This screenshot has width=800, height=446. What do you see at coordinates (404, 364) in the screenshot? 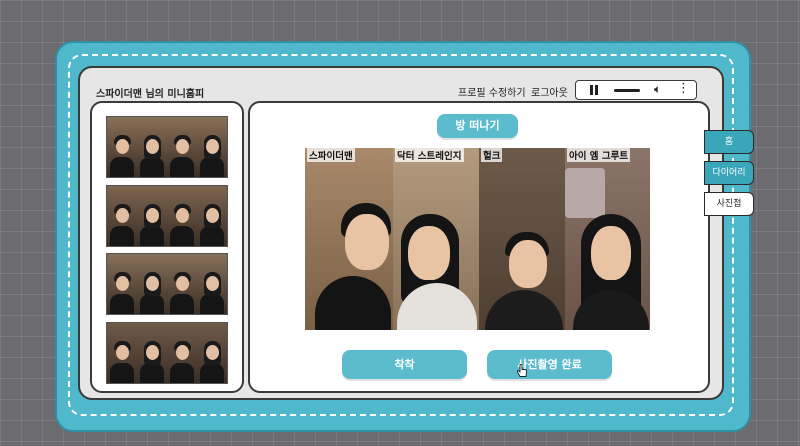
I see `wear-button: 착착` at bounding box center [404, 364].